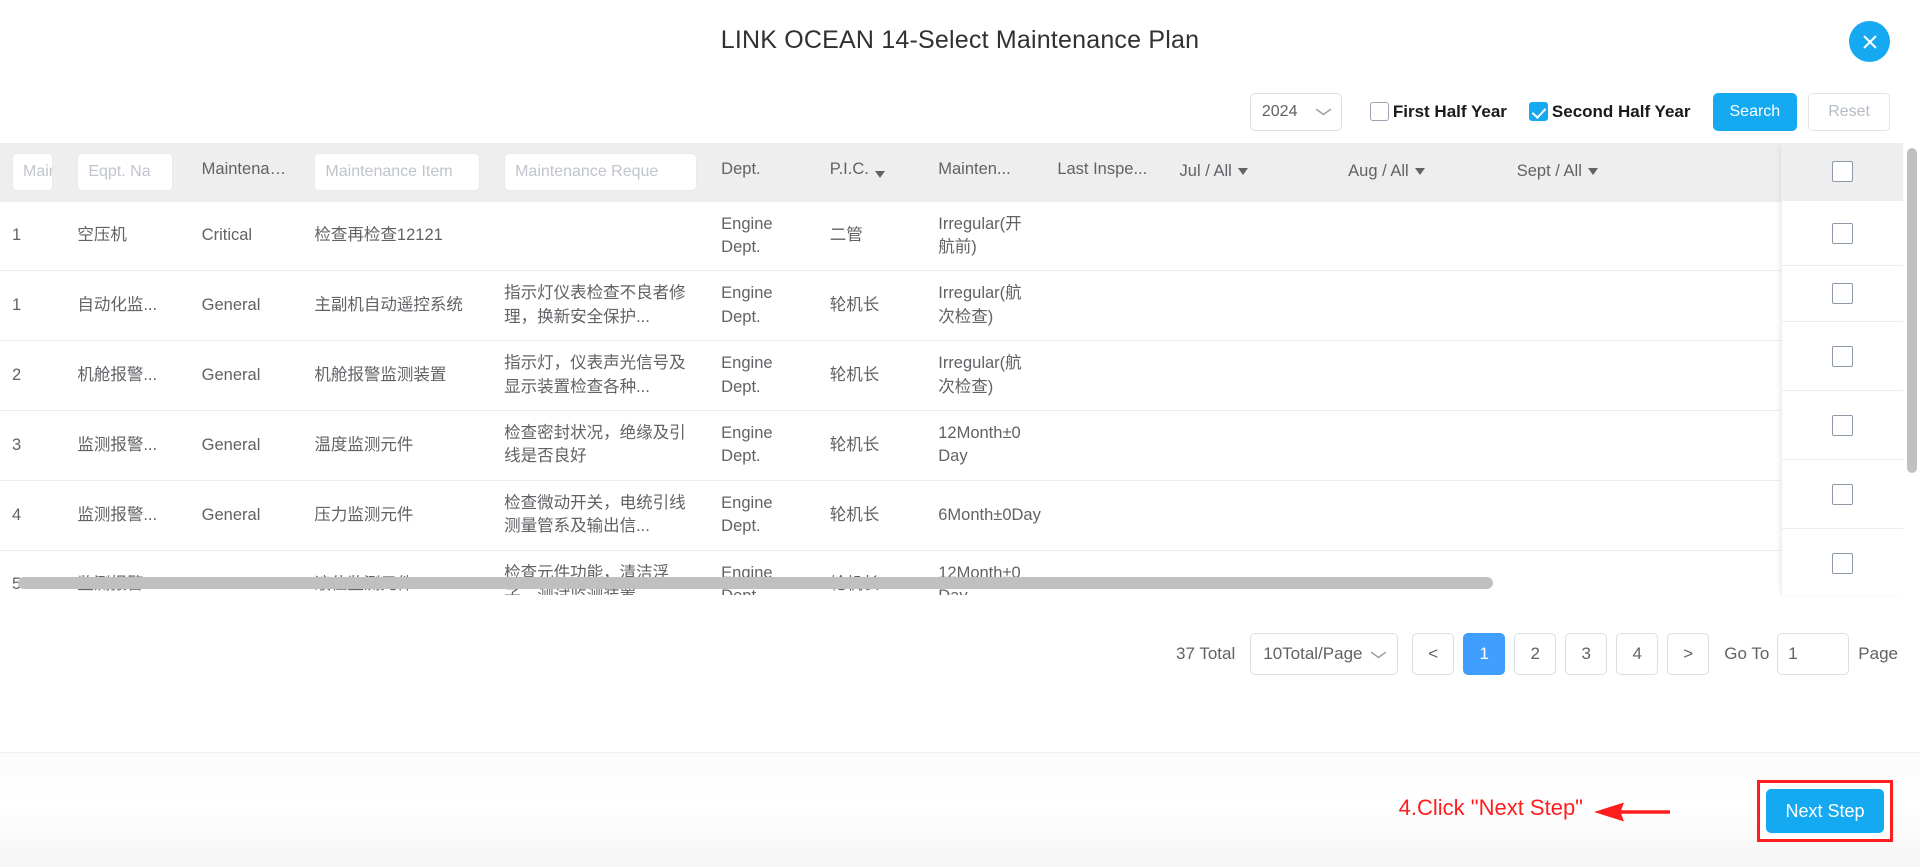  What do you see at coordinates (1869, 41) in the screenshot?
I see `close-icon` at bounding box center [1869, 41].